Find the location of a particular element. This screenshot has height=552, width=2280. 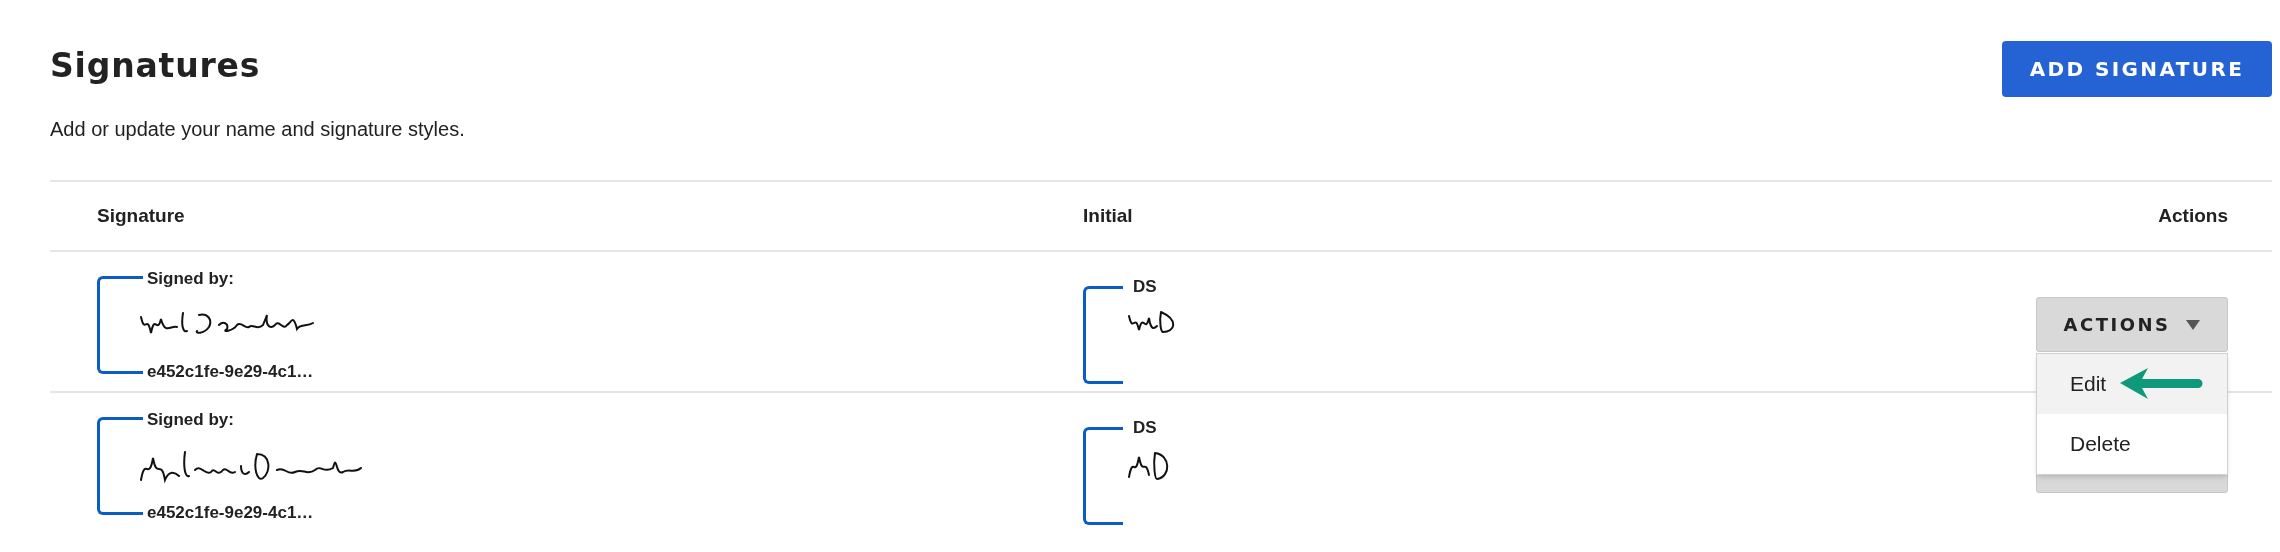

arrow-icon is located at coordinates (2161, 384).